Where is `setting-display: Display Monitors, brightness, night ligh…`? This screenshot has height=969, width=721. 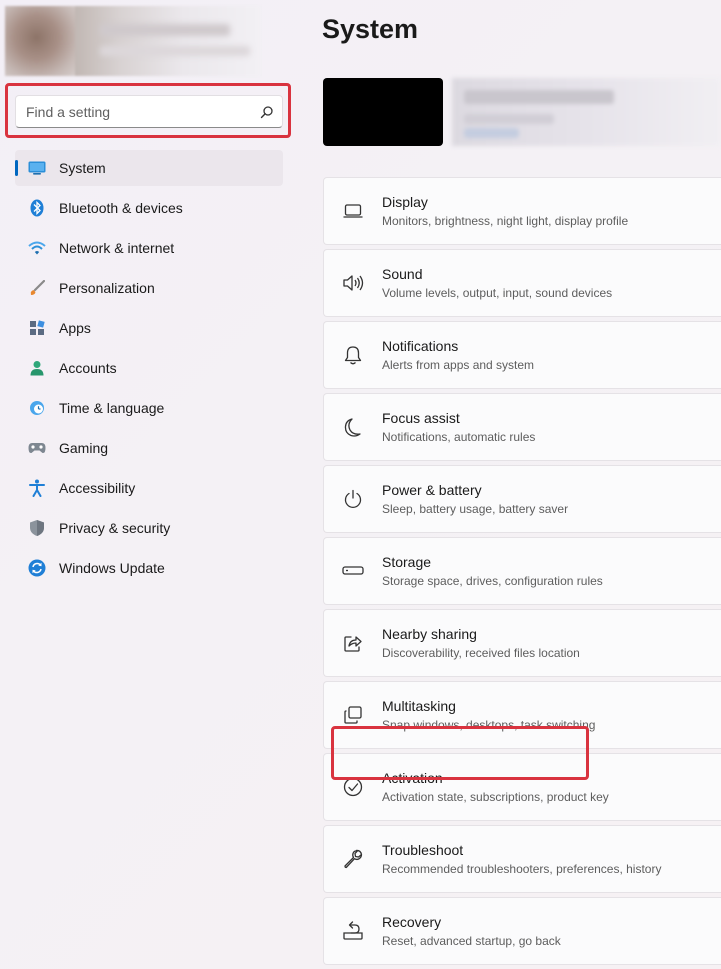 setting-display: Display Monitors, brightness, night ligh… is located at coordinates (522, 211).